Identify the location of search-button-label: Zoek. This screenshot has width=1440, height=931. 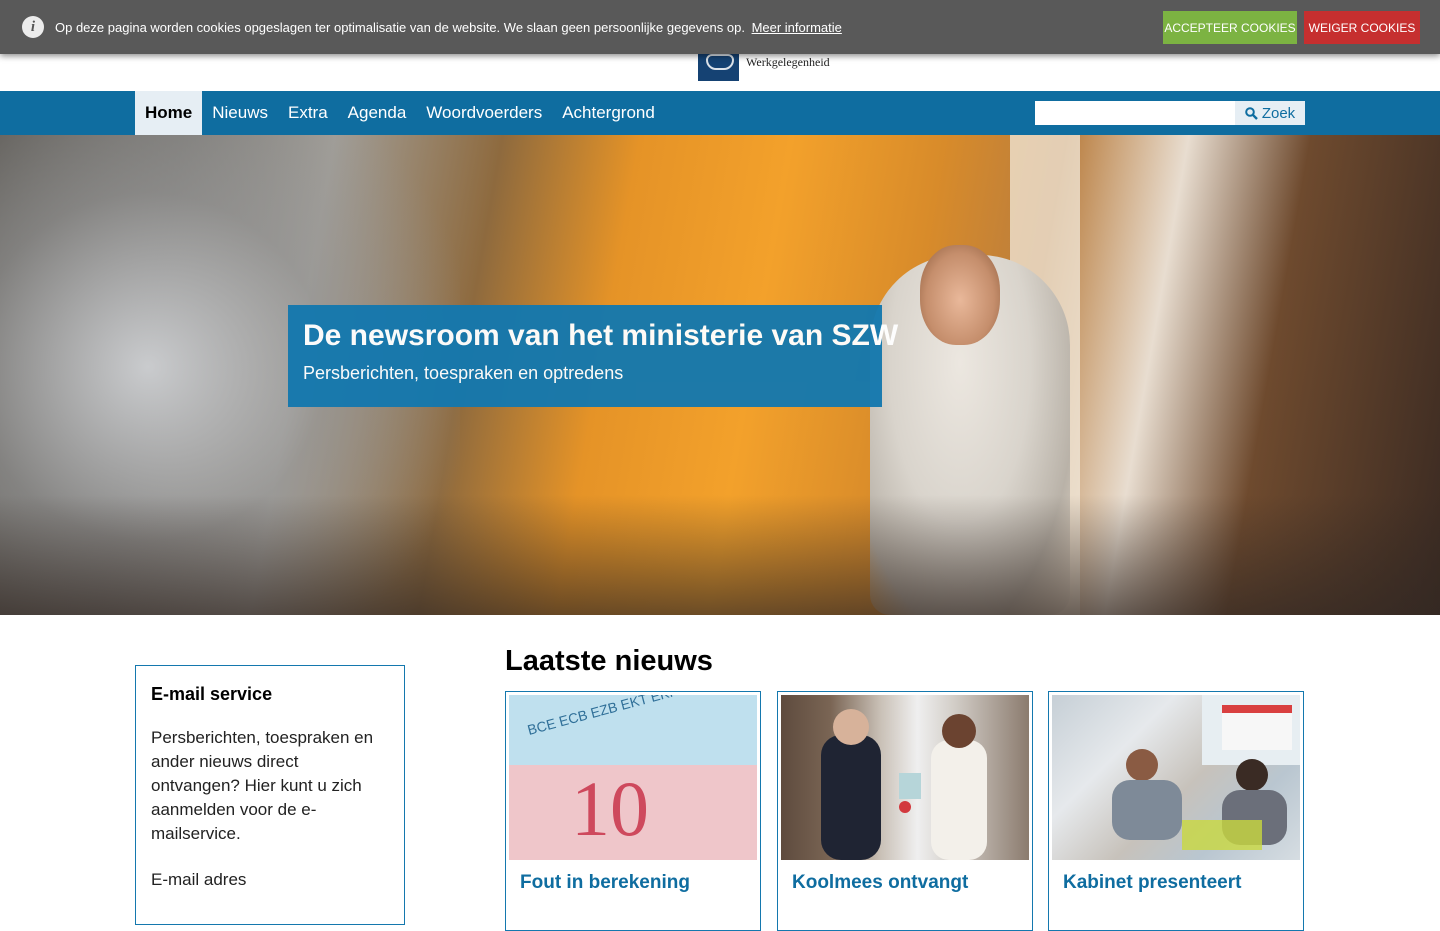
(1278, 113).